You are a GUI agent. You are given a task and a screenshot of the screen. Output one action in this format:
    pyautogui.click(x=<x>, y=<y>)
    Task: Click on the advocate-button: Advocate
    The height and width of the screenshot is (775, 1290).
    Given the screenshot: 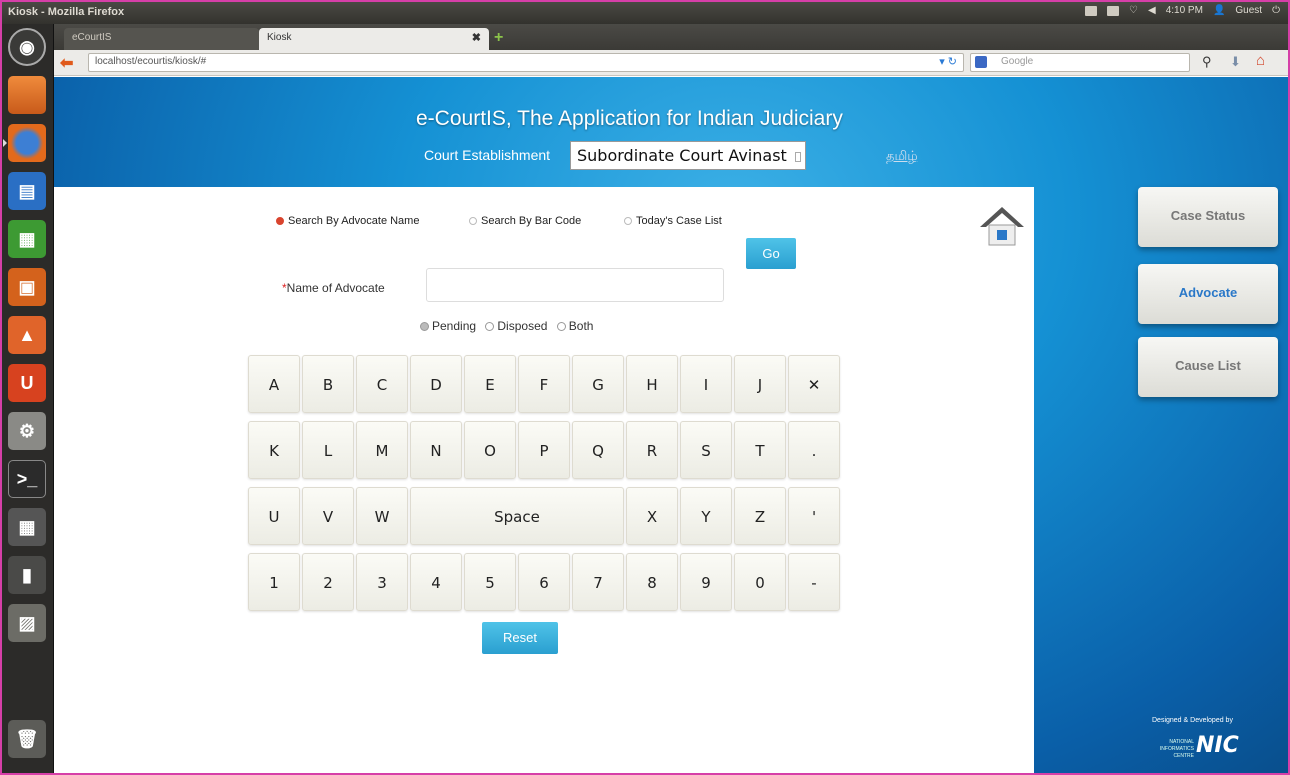 What is the action you would take?
    pyautogui.click(x=1208, y=294)
    